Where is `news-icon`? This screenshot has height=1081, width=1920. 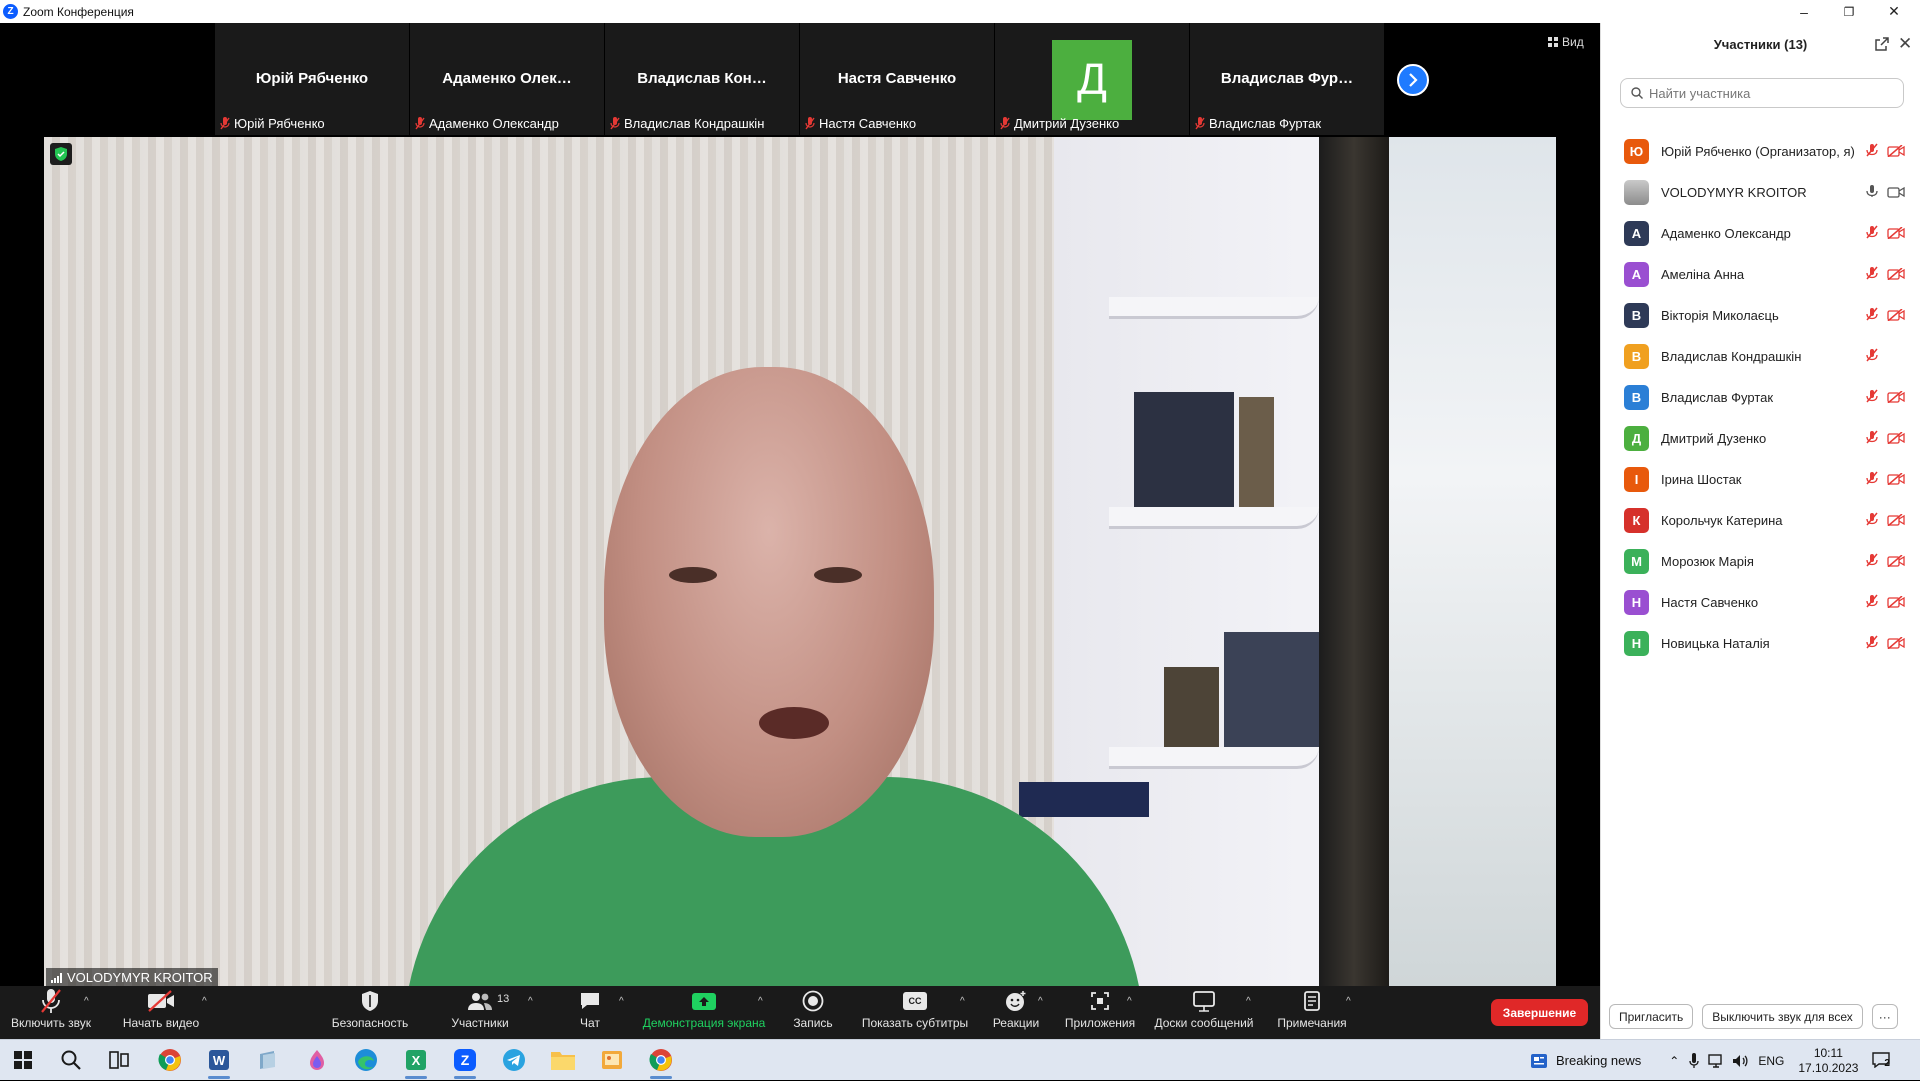 news-icon is located at coordinates (1539, 1061).